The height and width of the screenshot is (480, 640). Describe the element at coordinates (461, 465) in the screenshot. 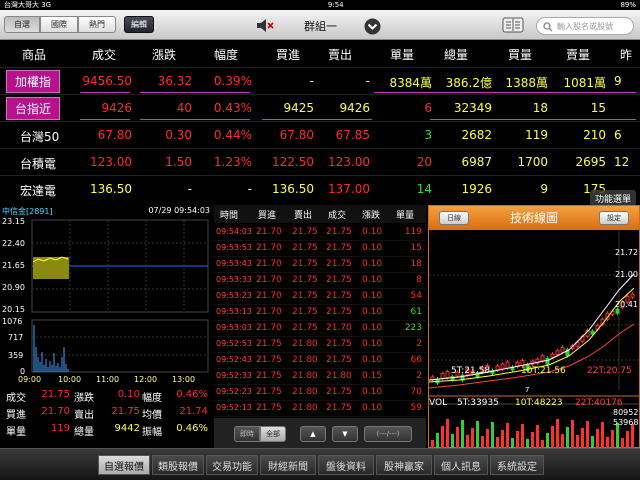

I see `nav-messages: 個人訊息` at that location.